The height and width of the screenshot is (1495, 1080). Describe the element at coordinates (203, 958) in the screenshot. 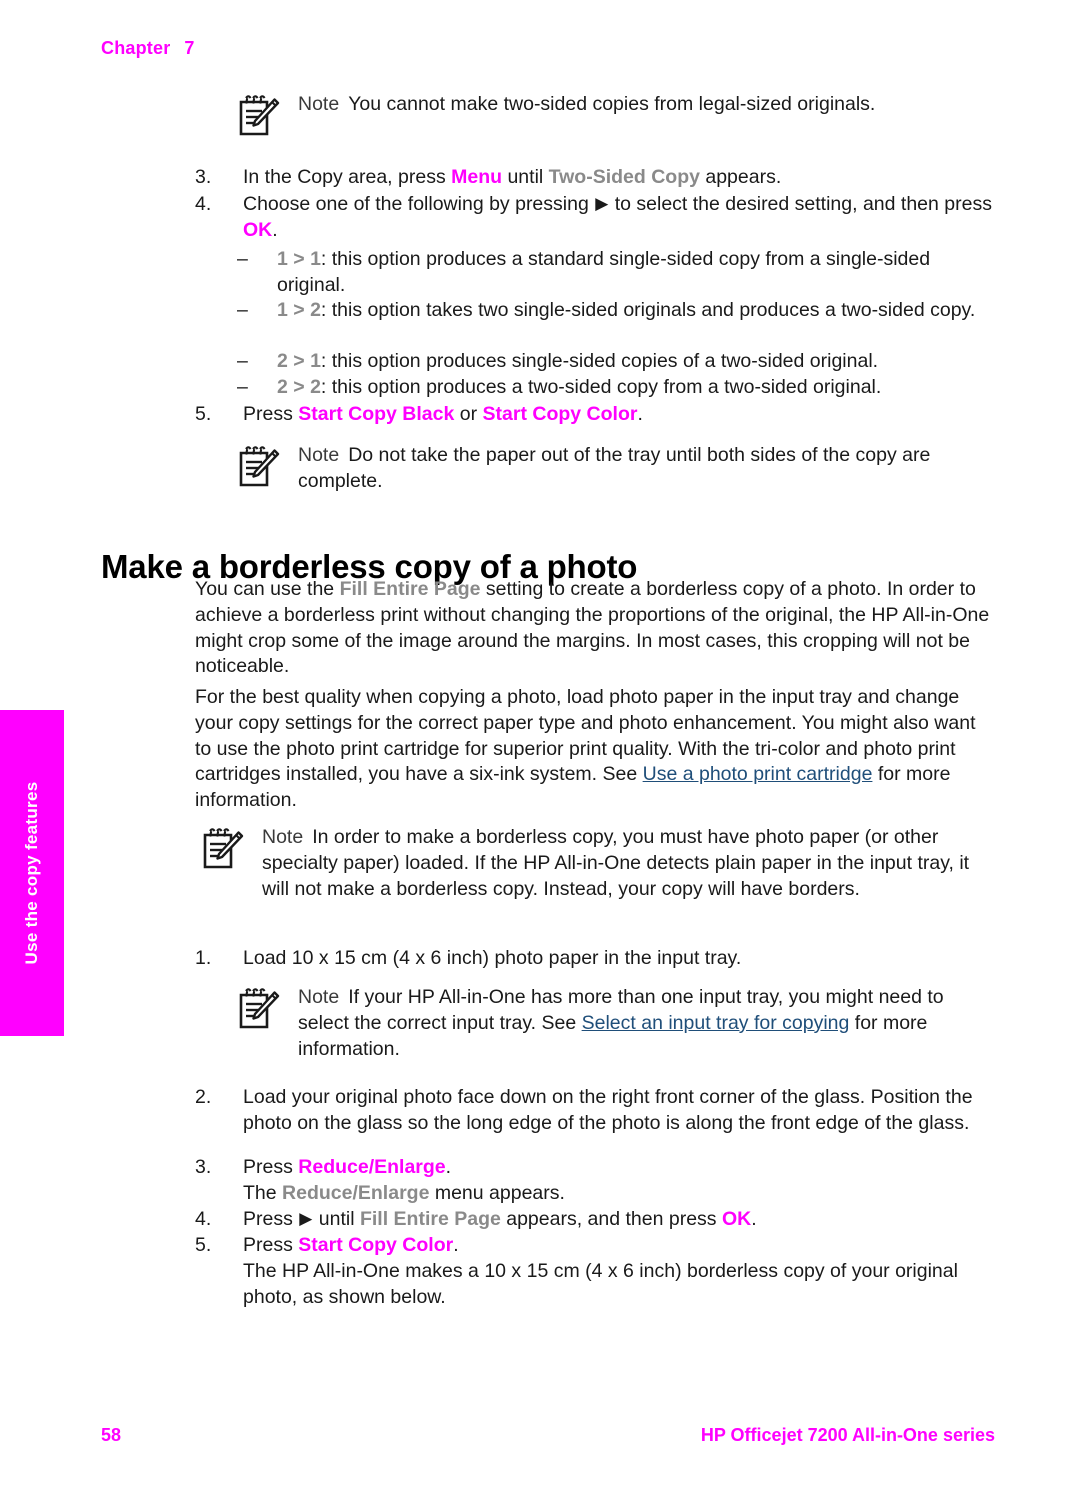

I see `list-marker: 1.` at that location.